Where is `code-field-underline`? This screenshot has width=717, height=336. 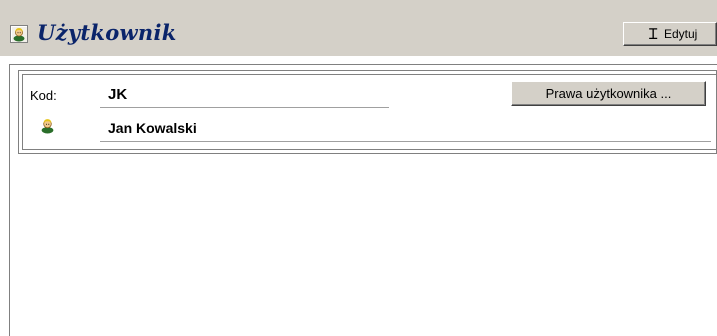
code-field-underline is located at coordinates (244, 107).